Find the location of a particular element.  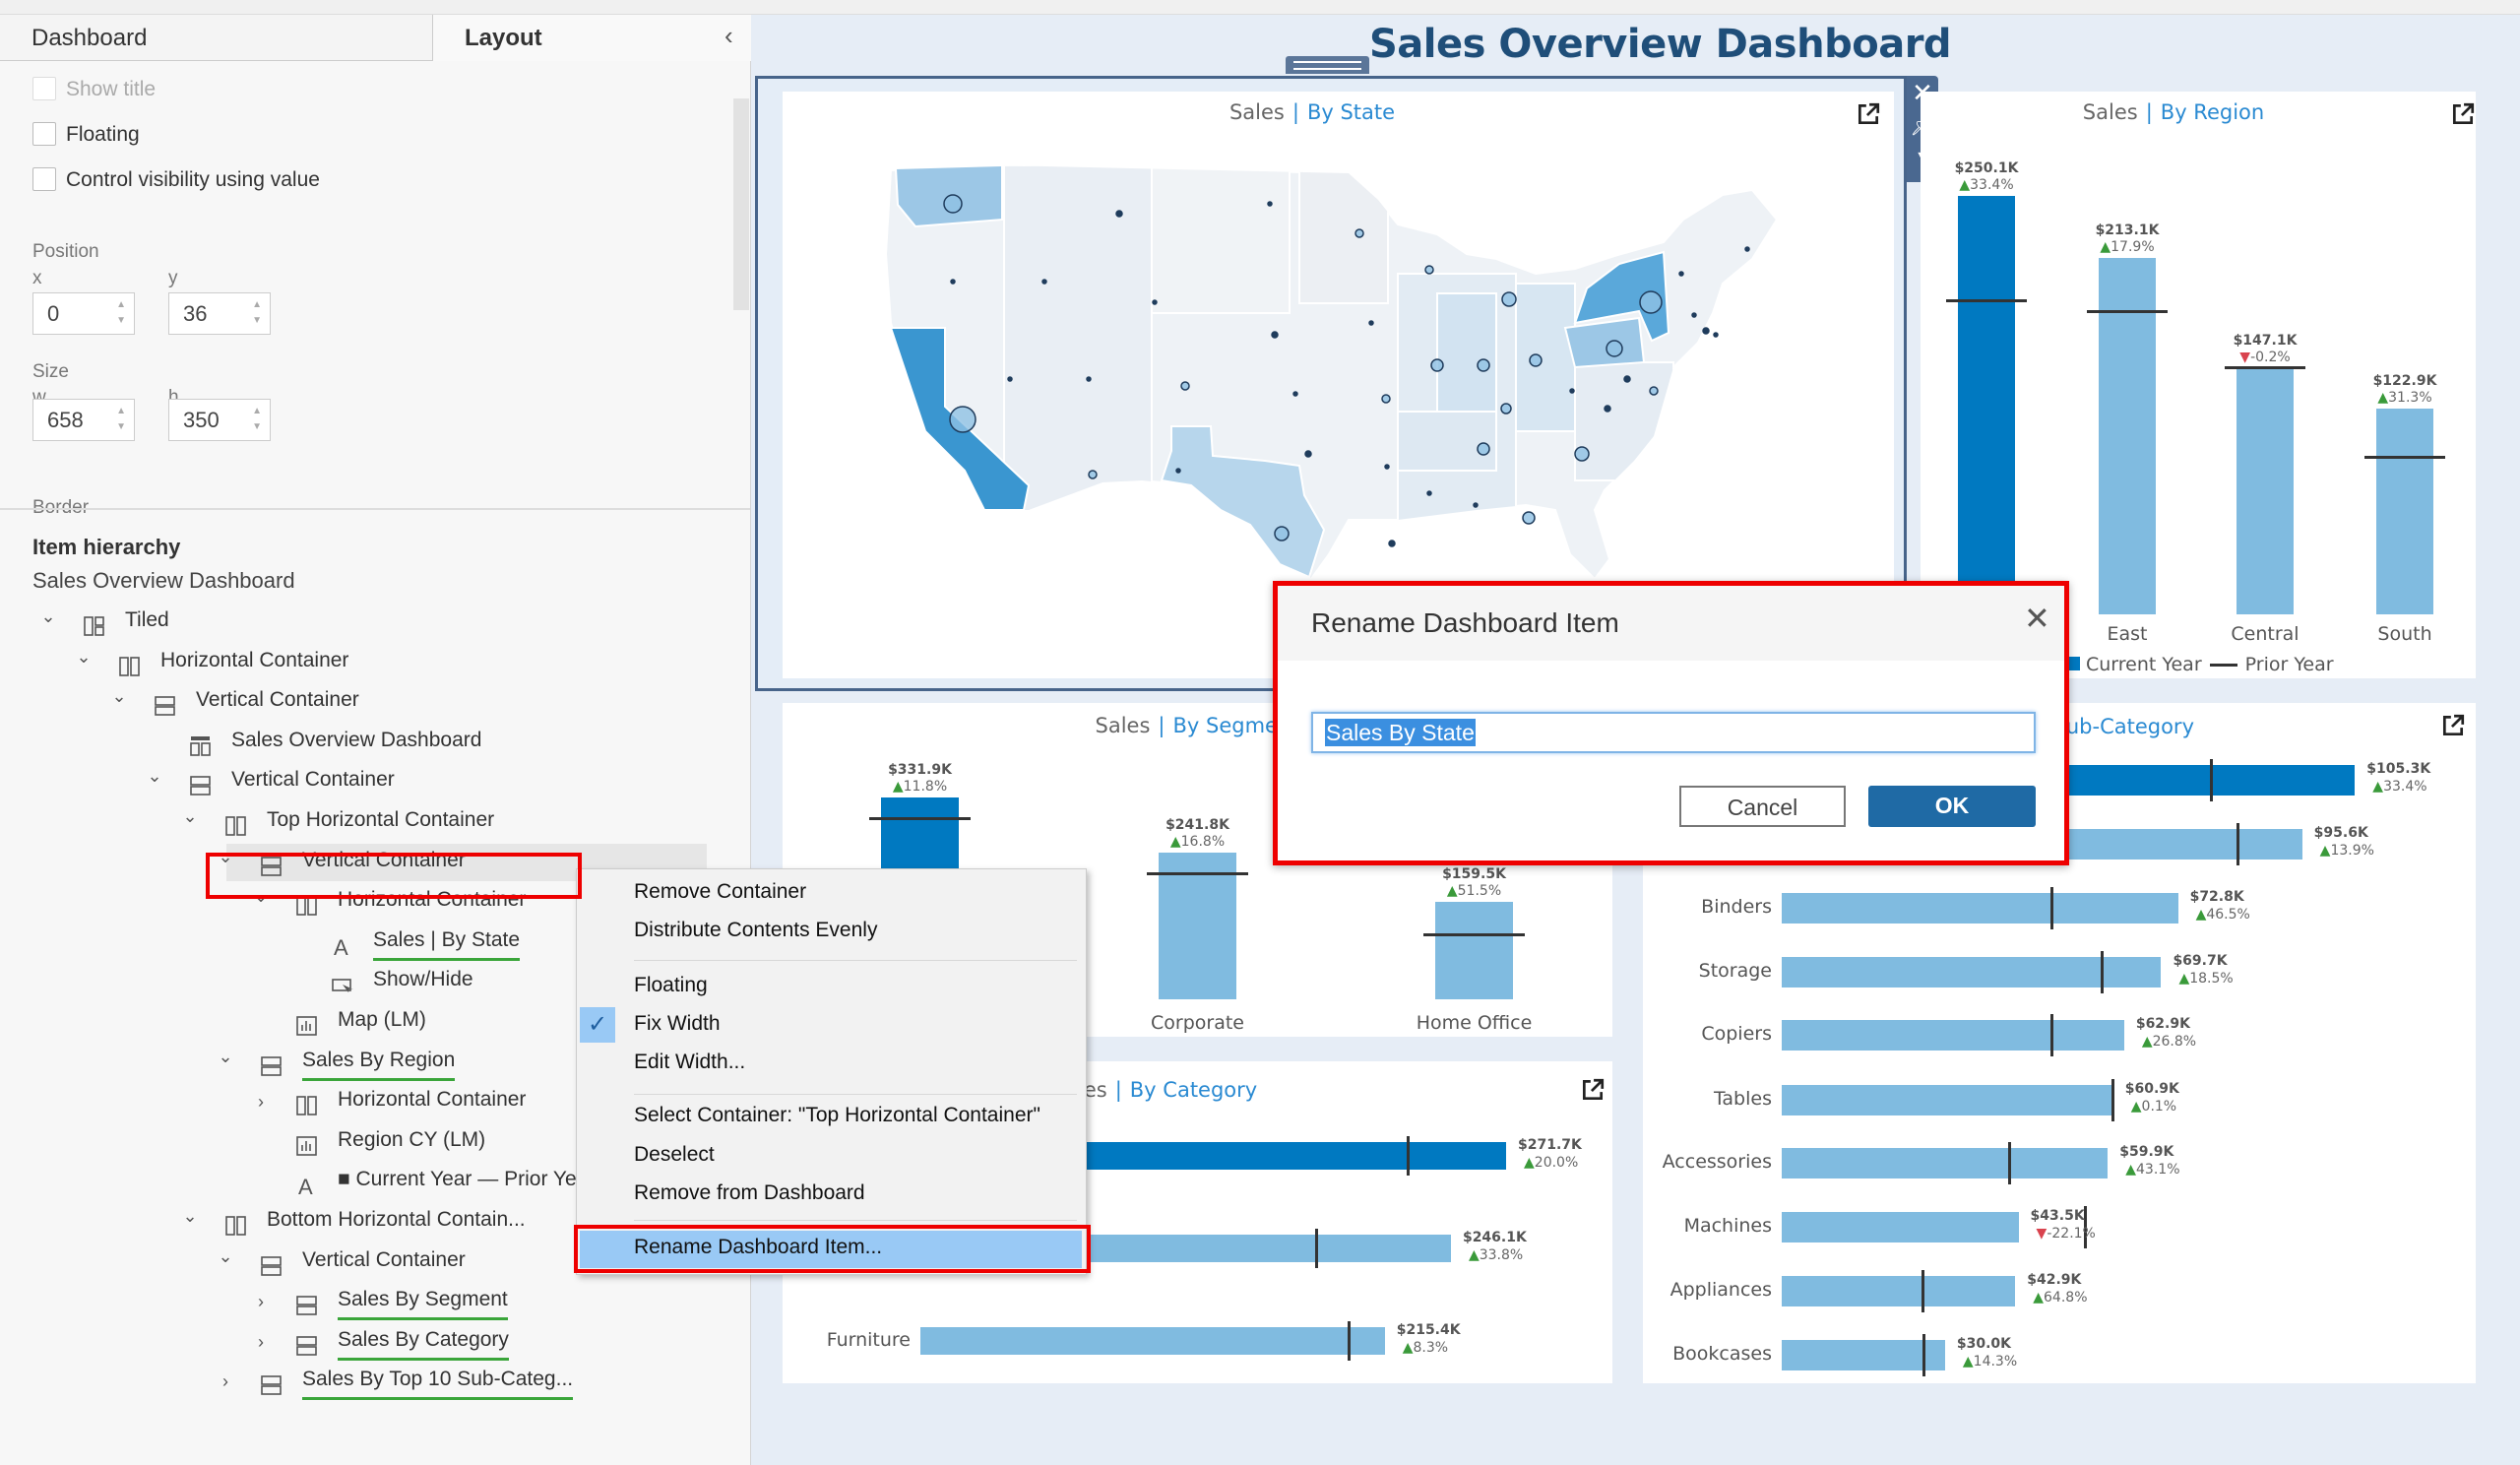

height-input: 350 ▲ ▼ is located at coordinates (219, 420).